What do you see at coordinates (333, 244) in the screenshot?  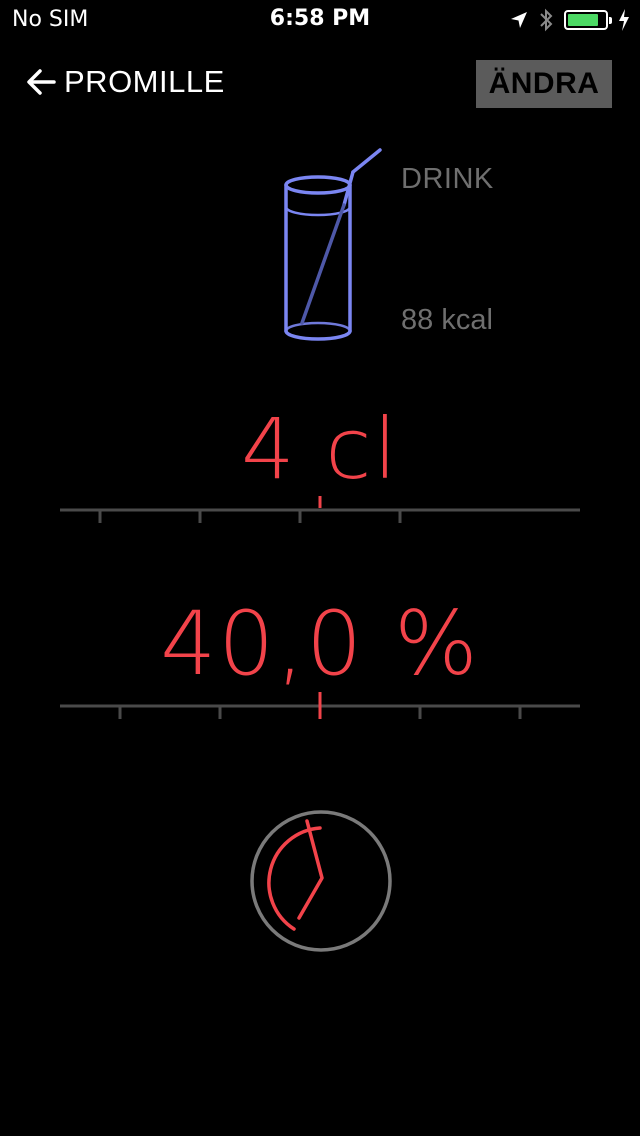 I see `glass-with-straw-icon` at bounding box center [333, 244].